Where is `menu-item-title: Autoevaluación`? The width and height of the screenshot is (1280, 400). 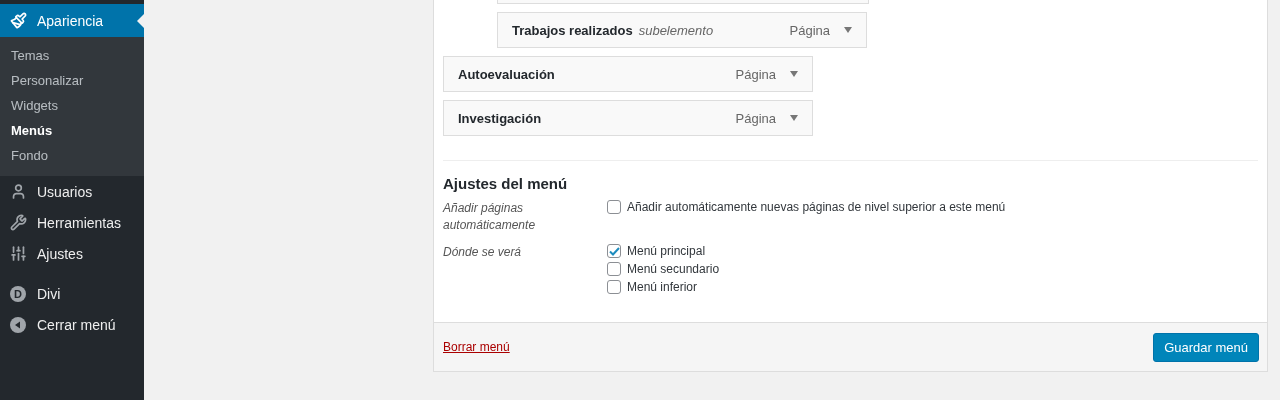 menu-item-title: Autoevaluación is located at coordinates (506, 74).